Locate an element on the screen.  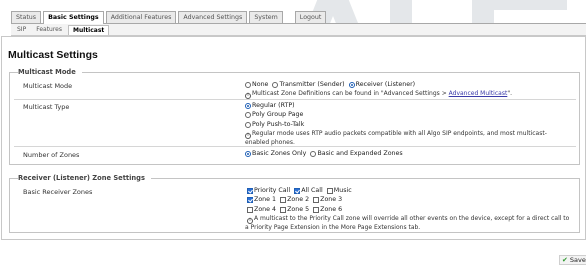
tab-status: Status is located at coordinates (26, 17).